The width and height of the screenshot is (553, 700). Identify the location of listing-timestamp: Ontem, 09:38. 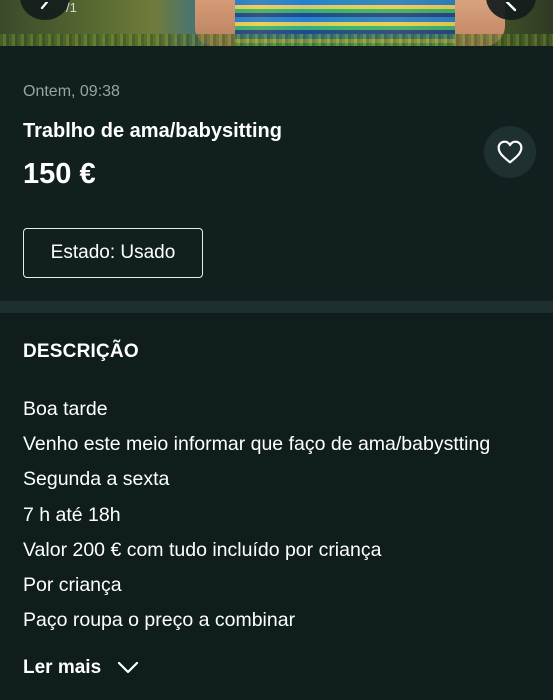
(71, 91).